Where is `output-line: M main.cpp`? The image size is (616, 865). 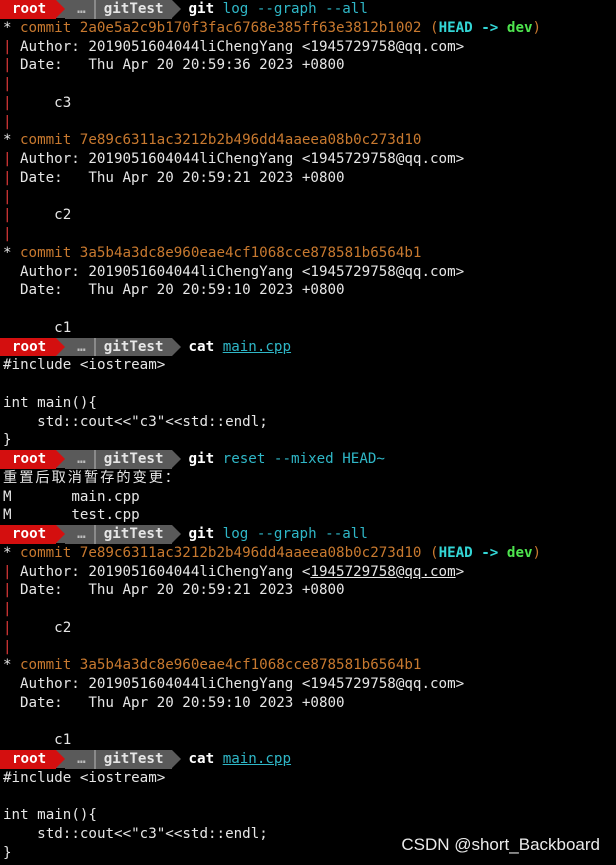
output-line: M main.cpp is located at coordinates (71, 496).